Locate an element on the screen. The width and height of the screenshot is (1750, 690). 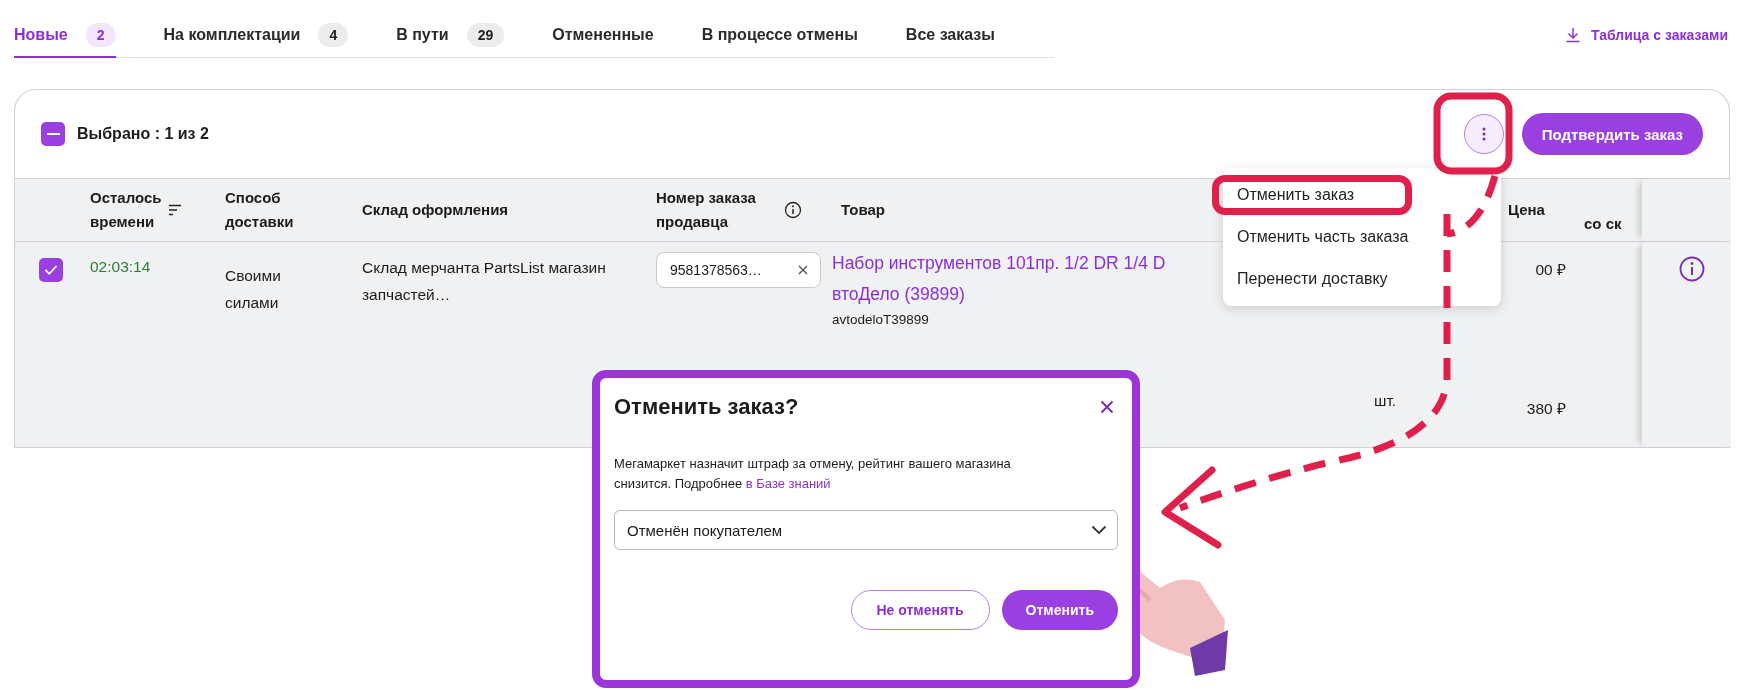
download-icon is located at coordinates (1573, 35).